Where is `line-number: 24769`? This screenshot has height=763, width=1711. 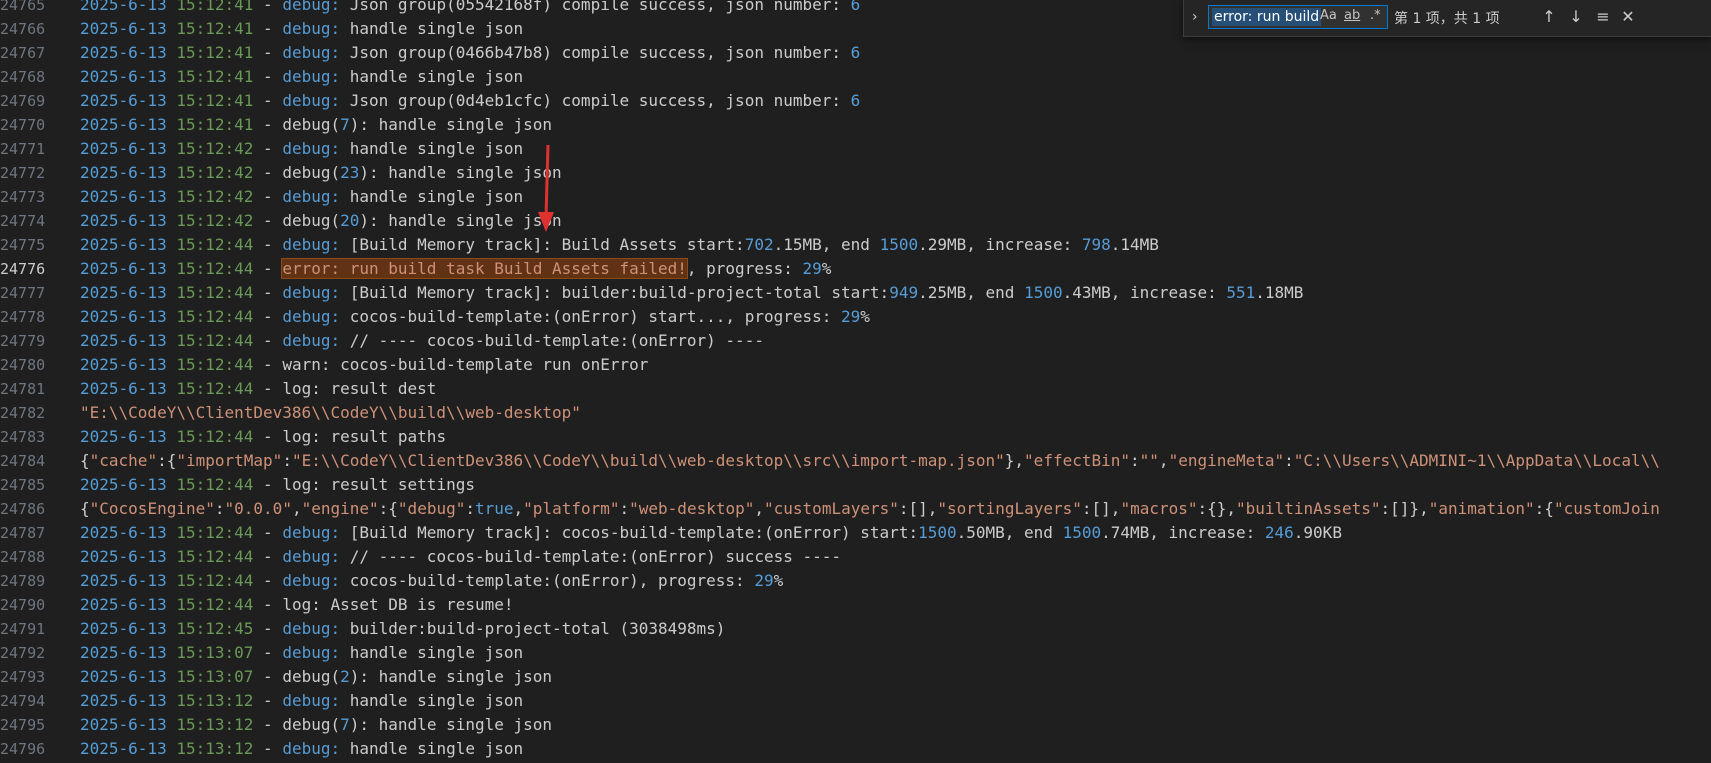 line-number: 24769 is located at coordinates (23, 101).